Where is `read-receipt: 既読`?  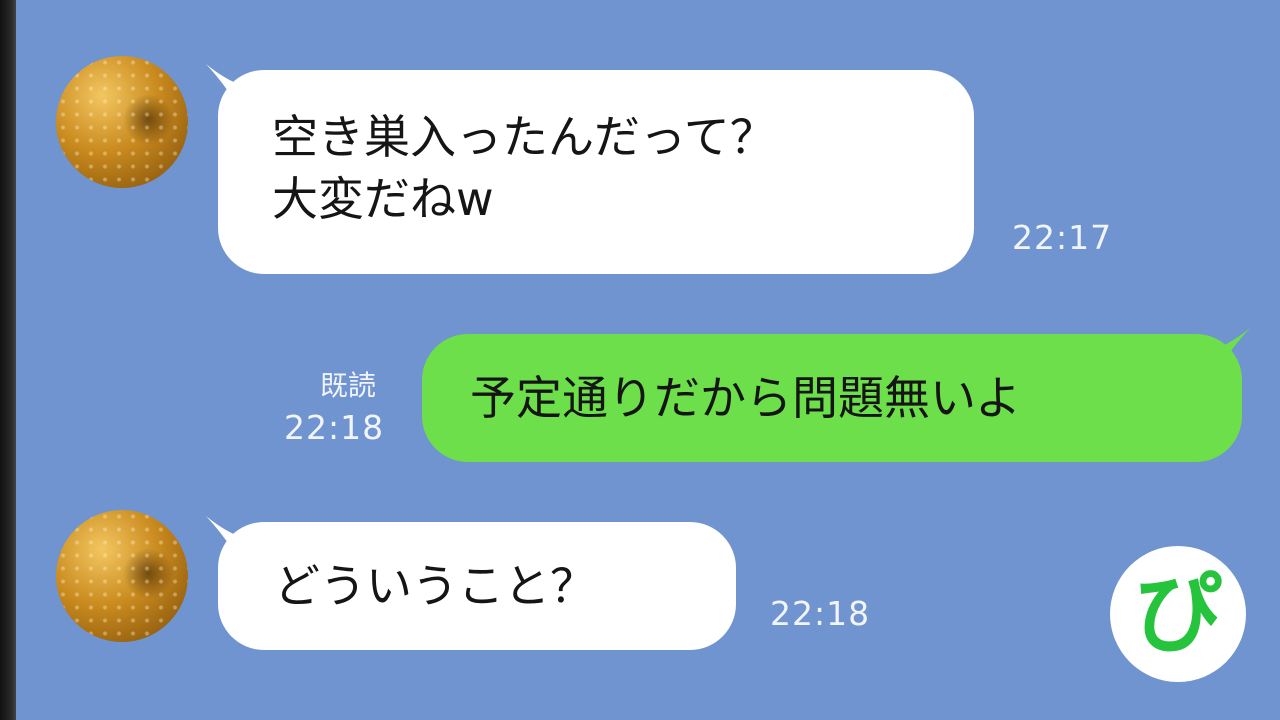 read-receipt: 既読 is located at coordinates (348, 385).